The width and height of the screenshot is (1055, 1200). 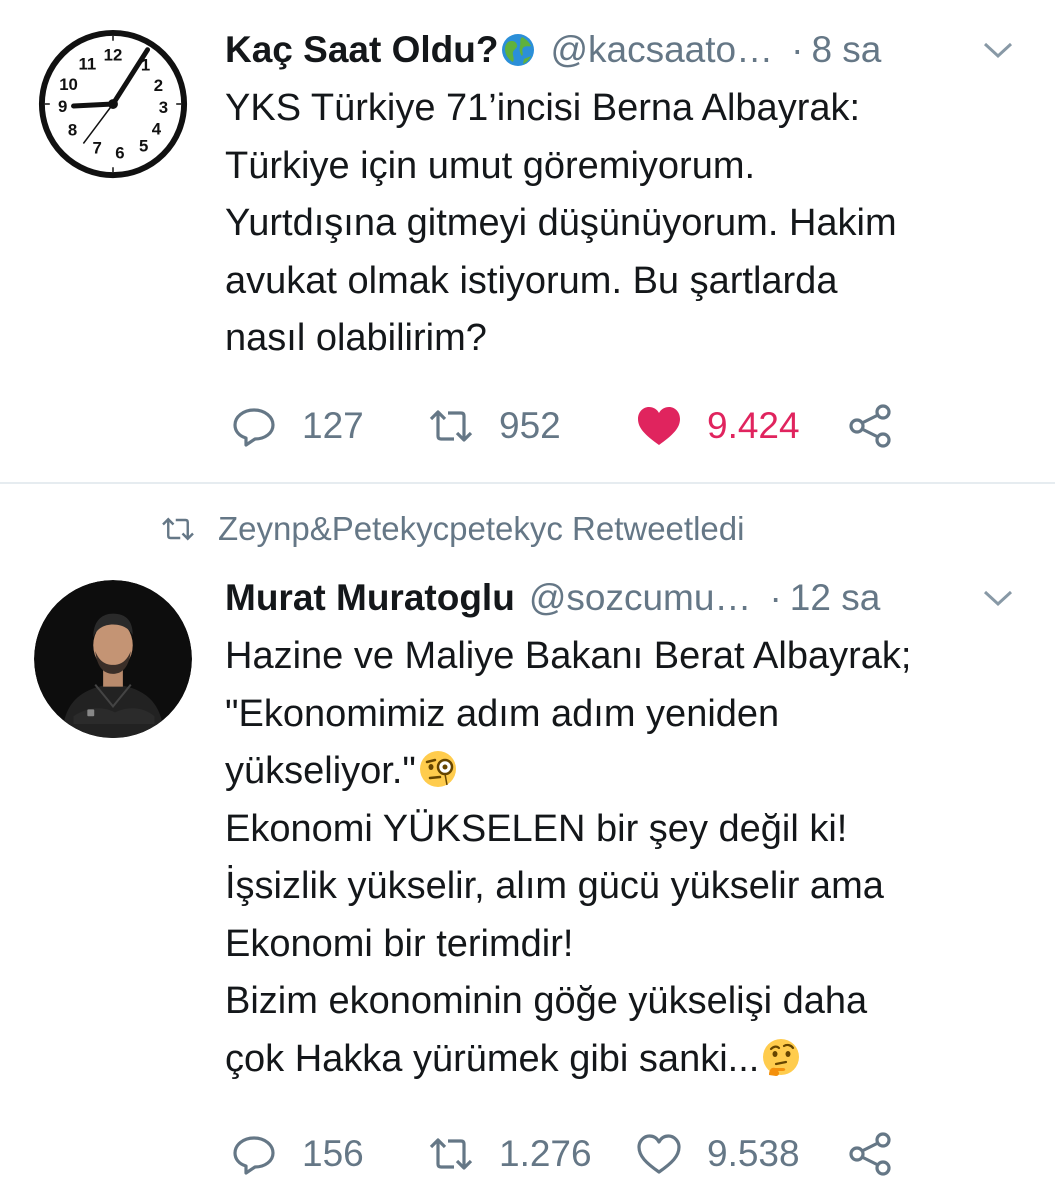 What do you see at coordinates (543, 108) in the screenshot?
I see `tweet-text-line: YKS Türkiye 71’incisi Berna Albayrak:` at bounding box center [543, 108].